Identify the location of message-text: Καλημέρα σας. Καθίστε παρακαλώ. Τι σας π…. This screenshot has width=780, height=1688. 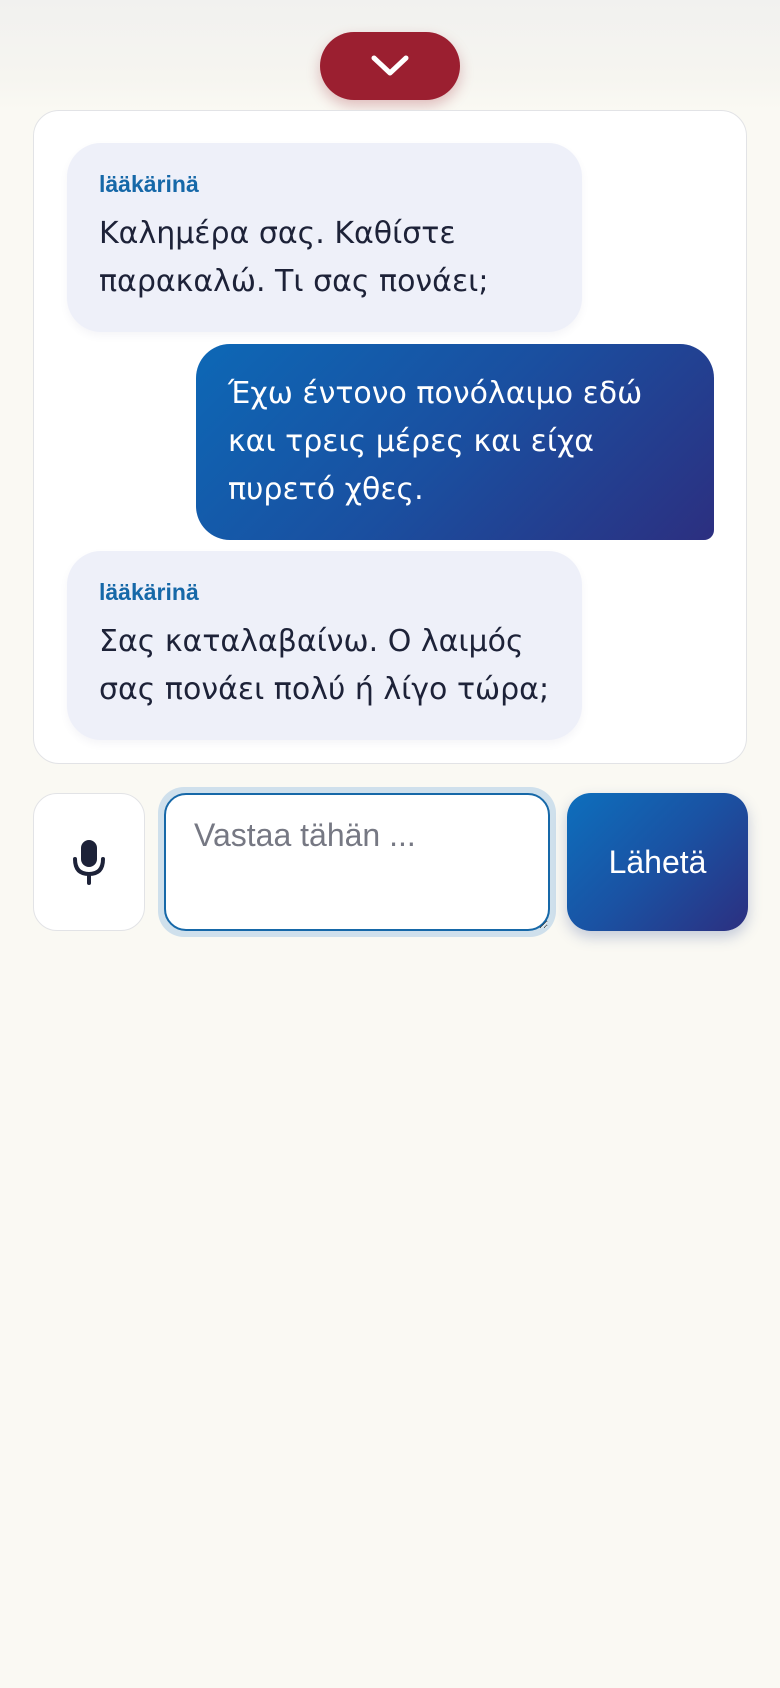
(294, 257).